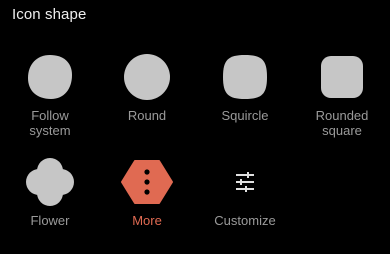  Describe the element at coordinates (245, 115) in the screenshot. I see `option-label: Squircle` at that location.